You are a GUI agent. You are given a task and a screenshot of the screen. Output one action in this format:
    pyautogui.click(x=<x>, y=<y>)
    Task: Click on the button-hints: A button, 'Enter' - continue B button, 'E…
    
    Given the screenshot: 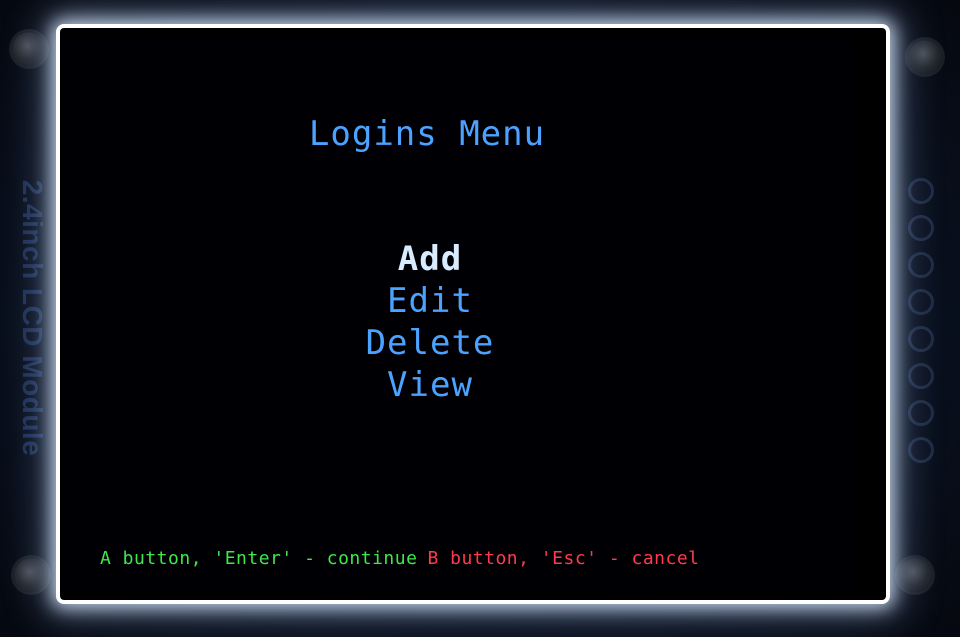 What is the action you would take?
    pyautogui.click(x=400, y=558)
    